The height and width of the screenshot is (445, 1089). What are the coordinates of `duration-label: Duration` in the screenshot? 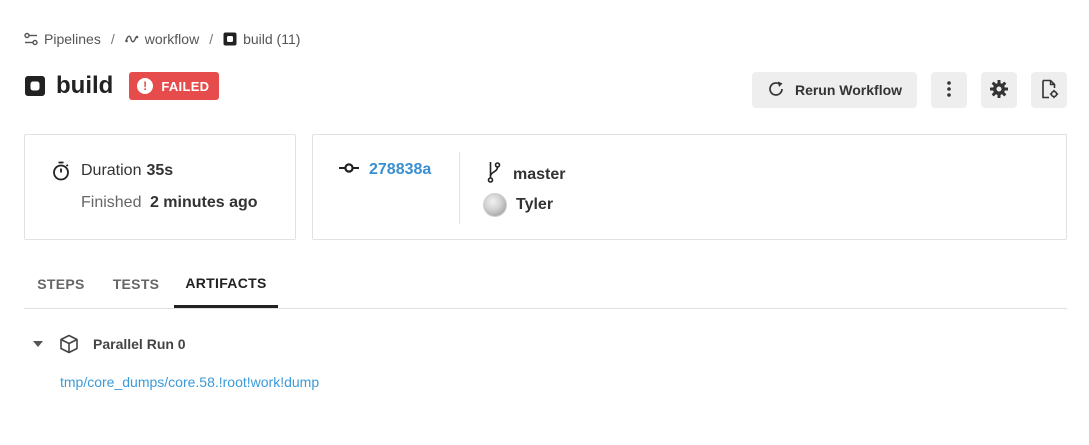 It's located at (111, 170).